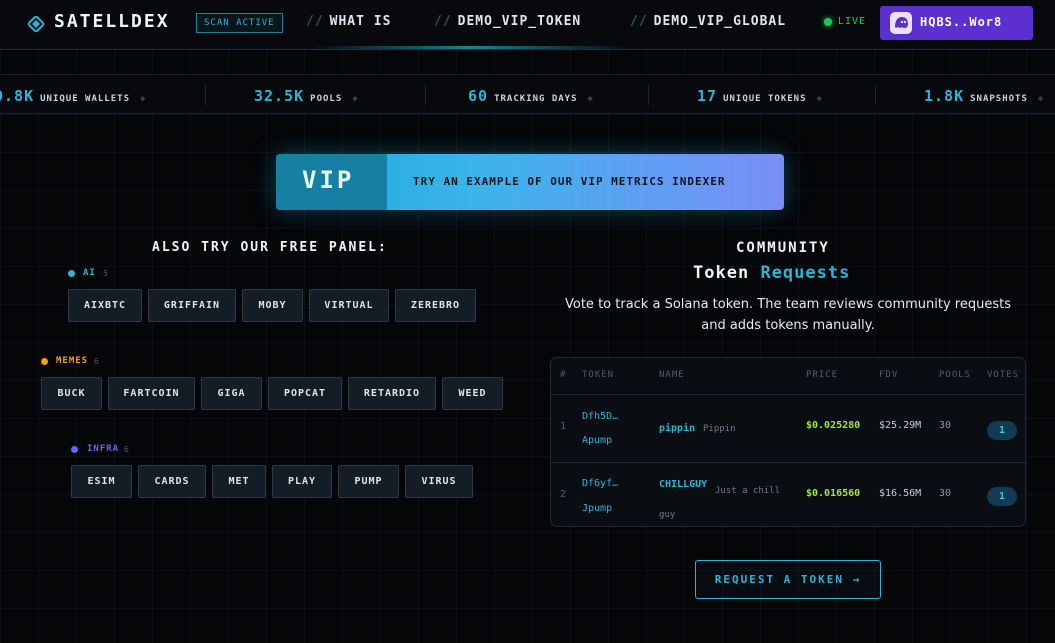  Describe the element at coordinates (105, 273) in the screenshot. I see `category-count: 5` at that location.